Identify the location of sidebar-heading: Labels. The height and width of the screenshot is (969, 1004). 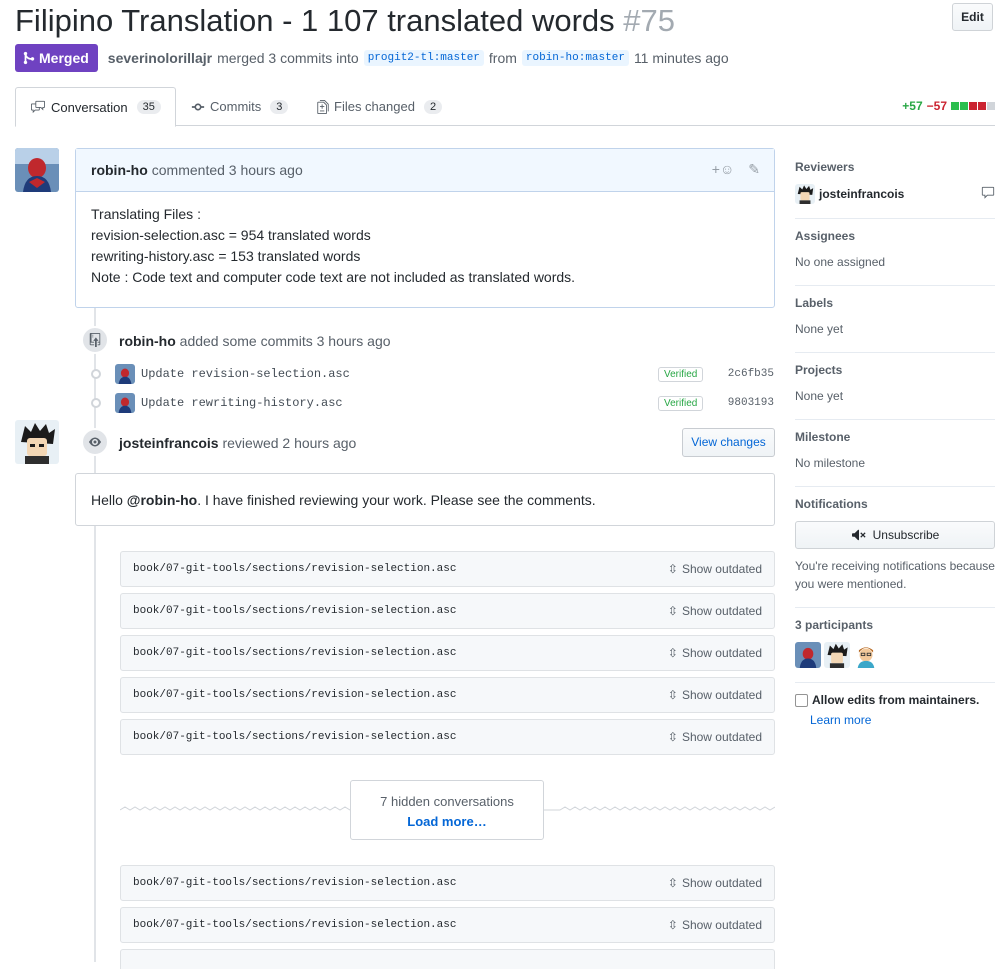
(895, 303).